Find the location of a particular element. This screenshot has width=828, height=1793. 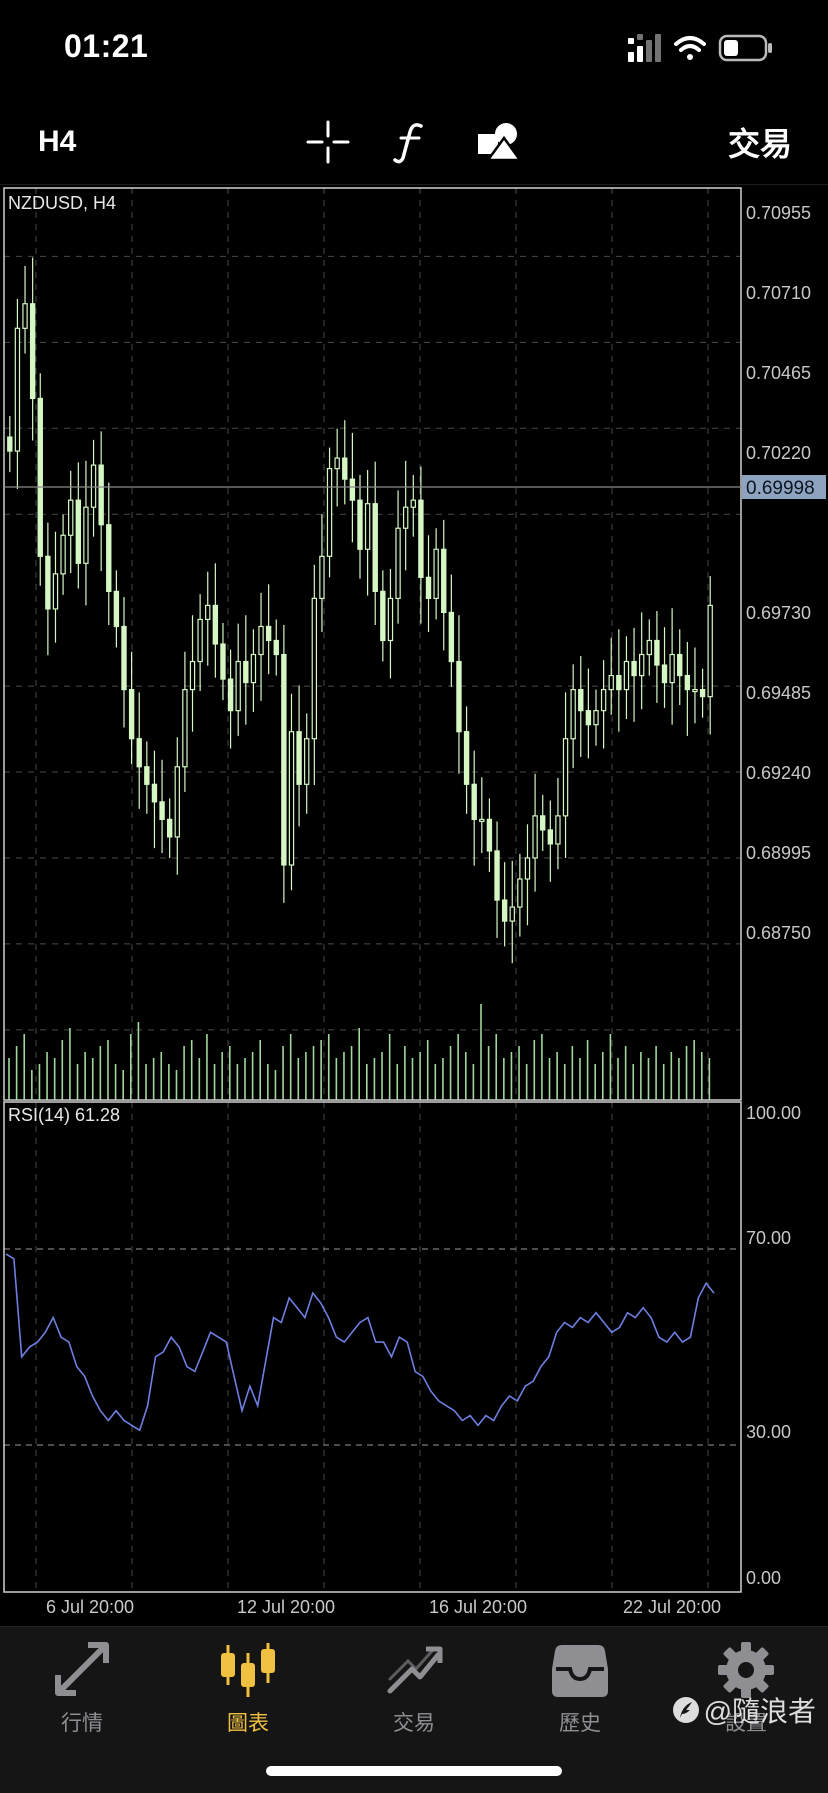

quotes-arrows-icon is located at coordinates (82, 1669).